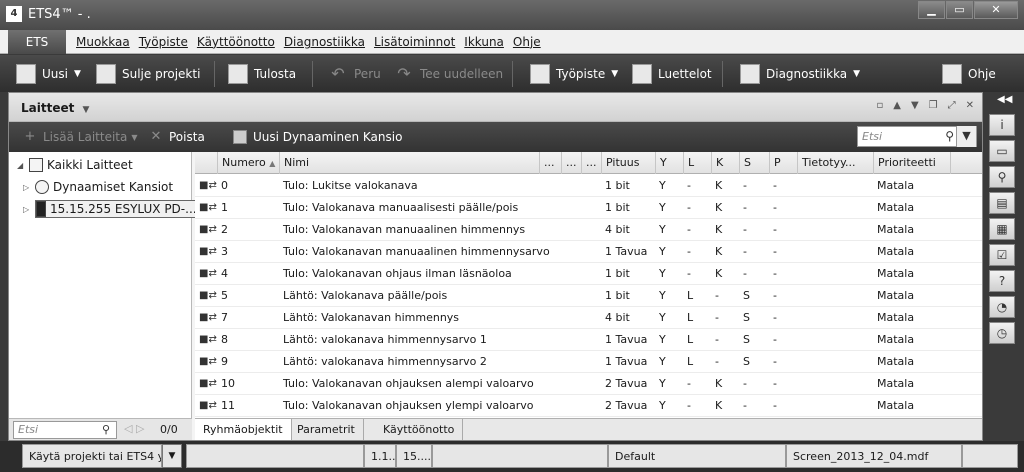  Describe the element at coordinates (672, 73) in the screenshot. I see `catalogs-button: Luettelot` at that location.